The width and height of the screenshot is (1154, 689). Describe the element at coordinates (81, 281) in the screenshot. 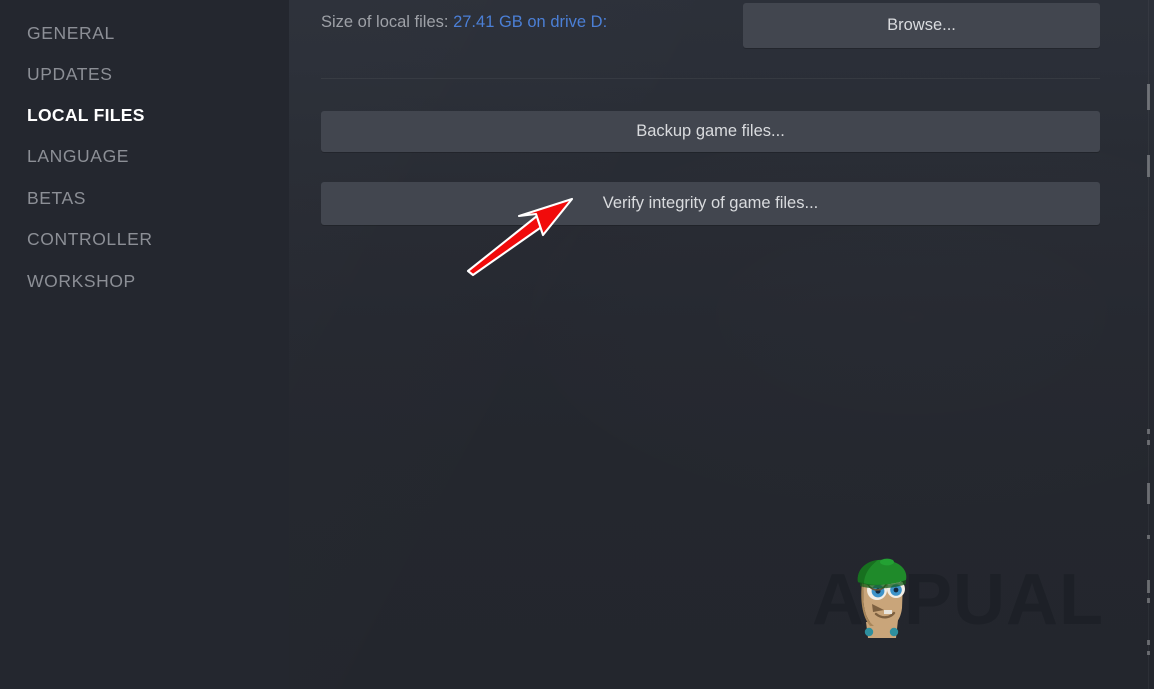

I see `sidebar-item-workshop: WORKSHOP` at that location.